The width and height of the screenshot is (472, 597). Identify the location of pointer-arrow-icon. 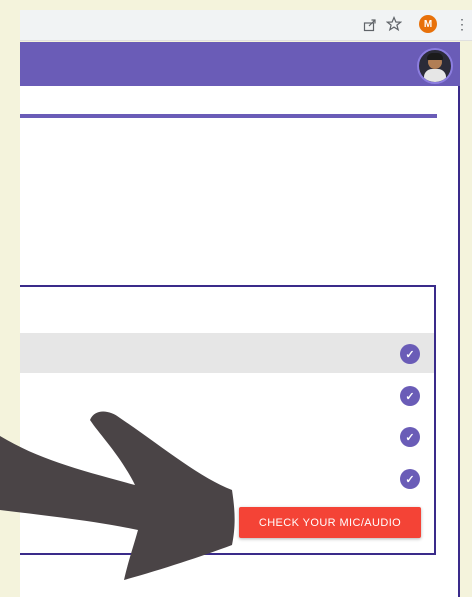
(117, 495).